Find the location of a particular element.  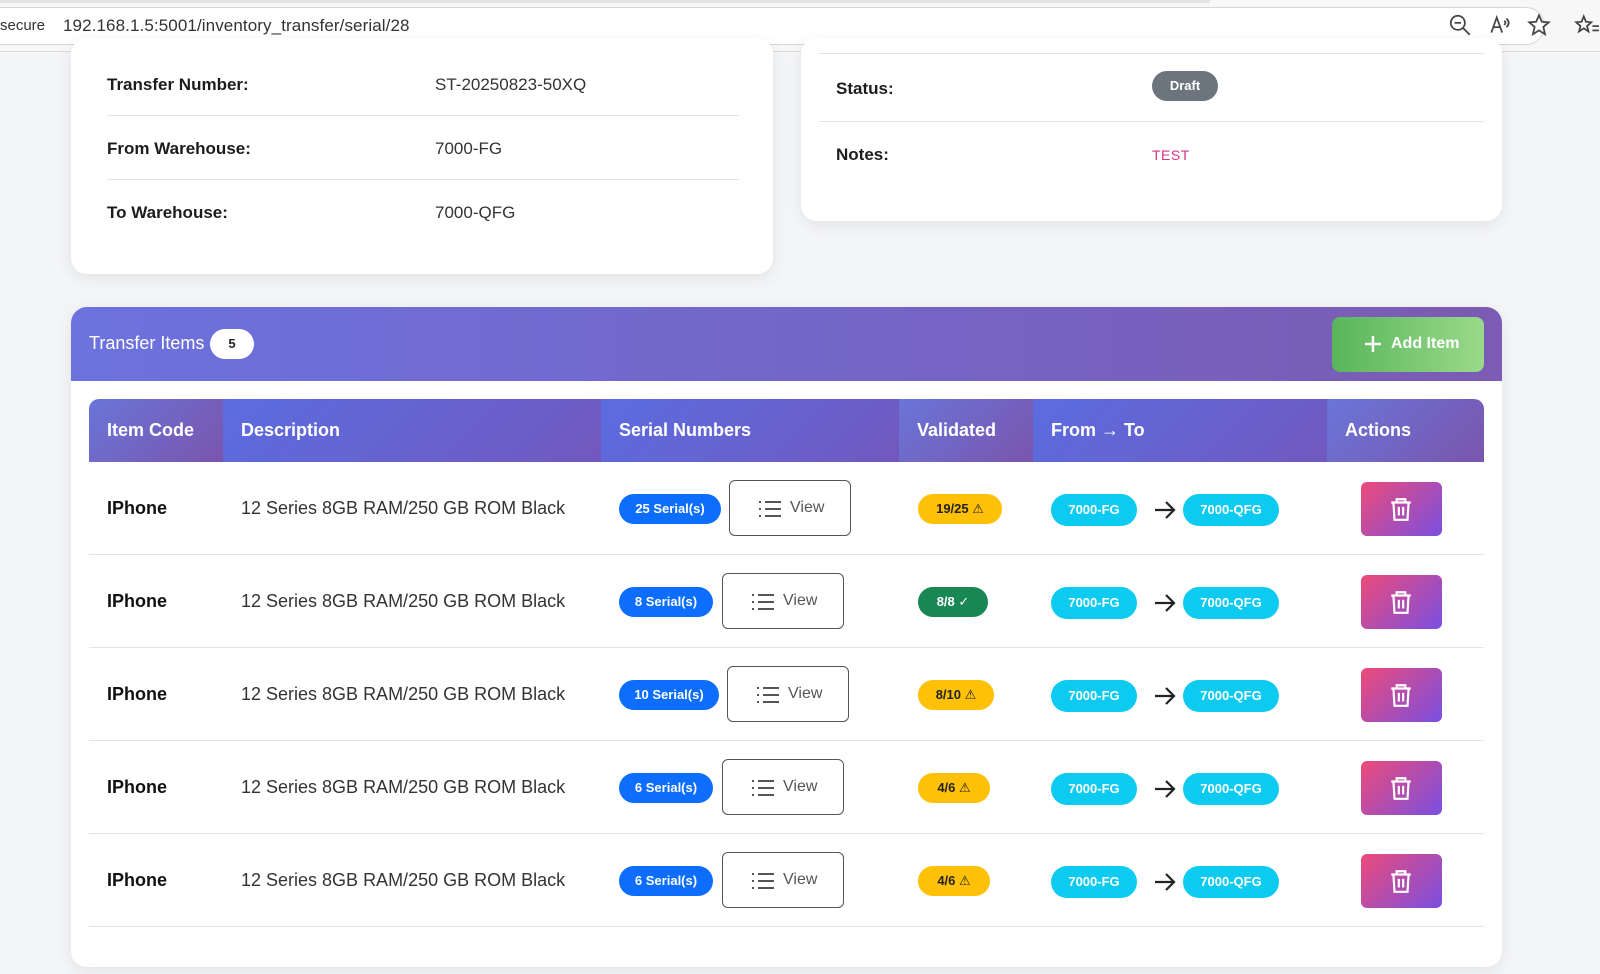

items-count-badge: 5 is located at coordinates (232, 344).